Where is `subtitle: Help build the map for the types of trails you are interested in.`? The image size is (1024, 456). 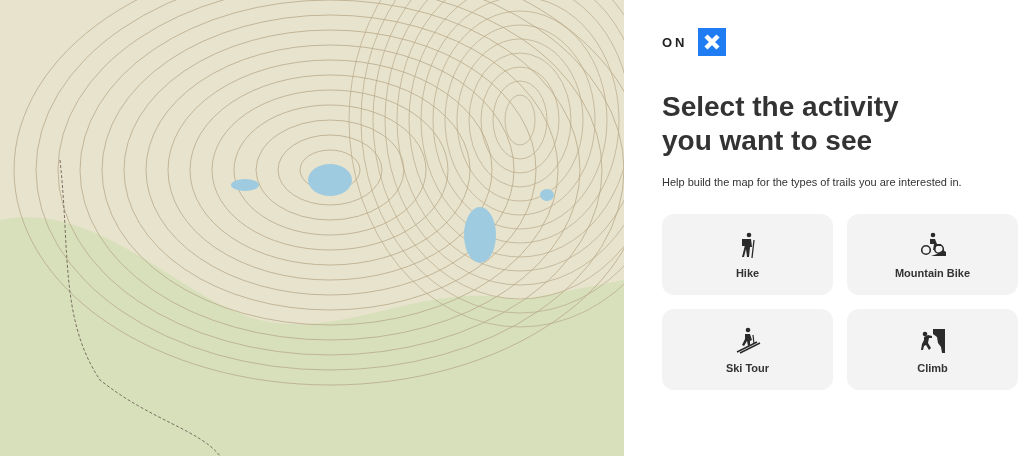
subtitle: Help build the map for the types of trails you are interested in. is located at coordinates (812, 182).